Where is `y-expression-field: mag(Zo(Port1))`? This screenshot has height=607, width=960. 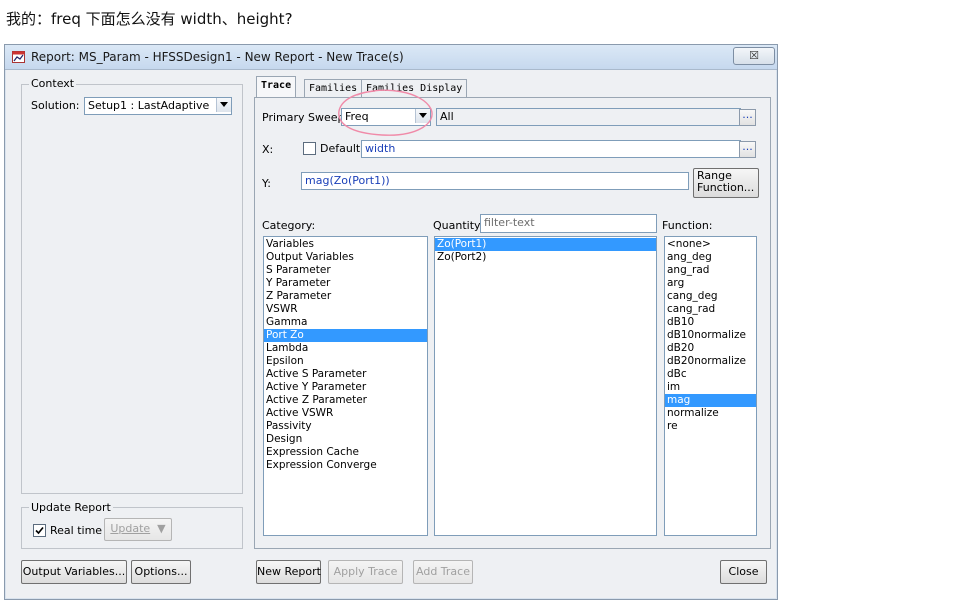
y-expression-field: mag(Zo(Port1)) is located at coordinates (495, 181).